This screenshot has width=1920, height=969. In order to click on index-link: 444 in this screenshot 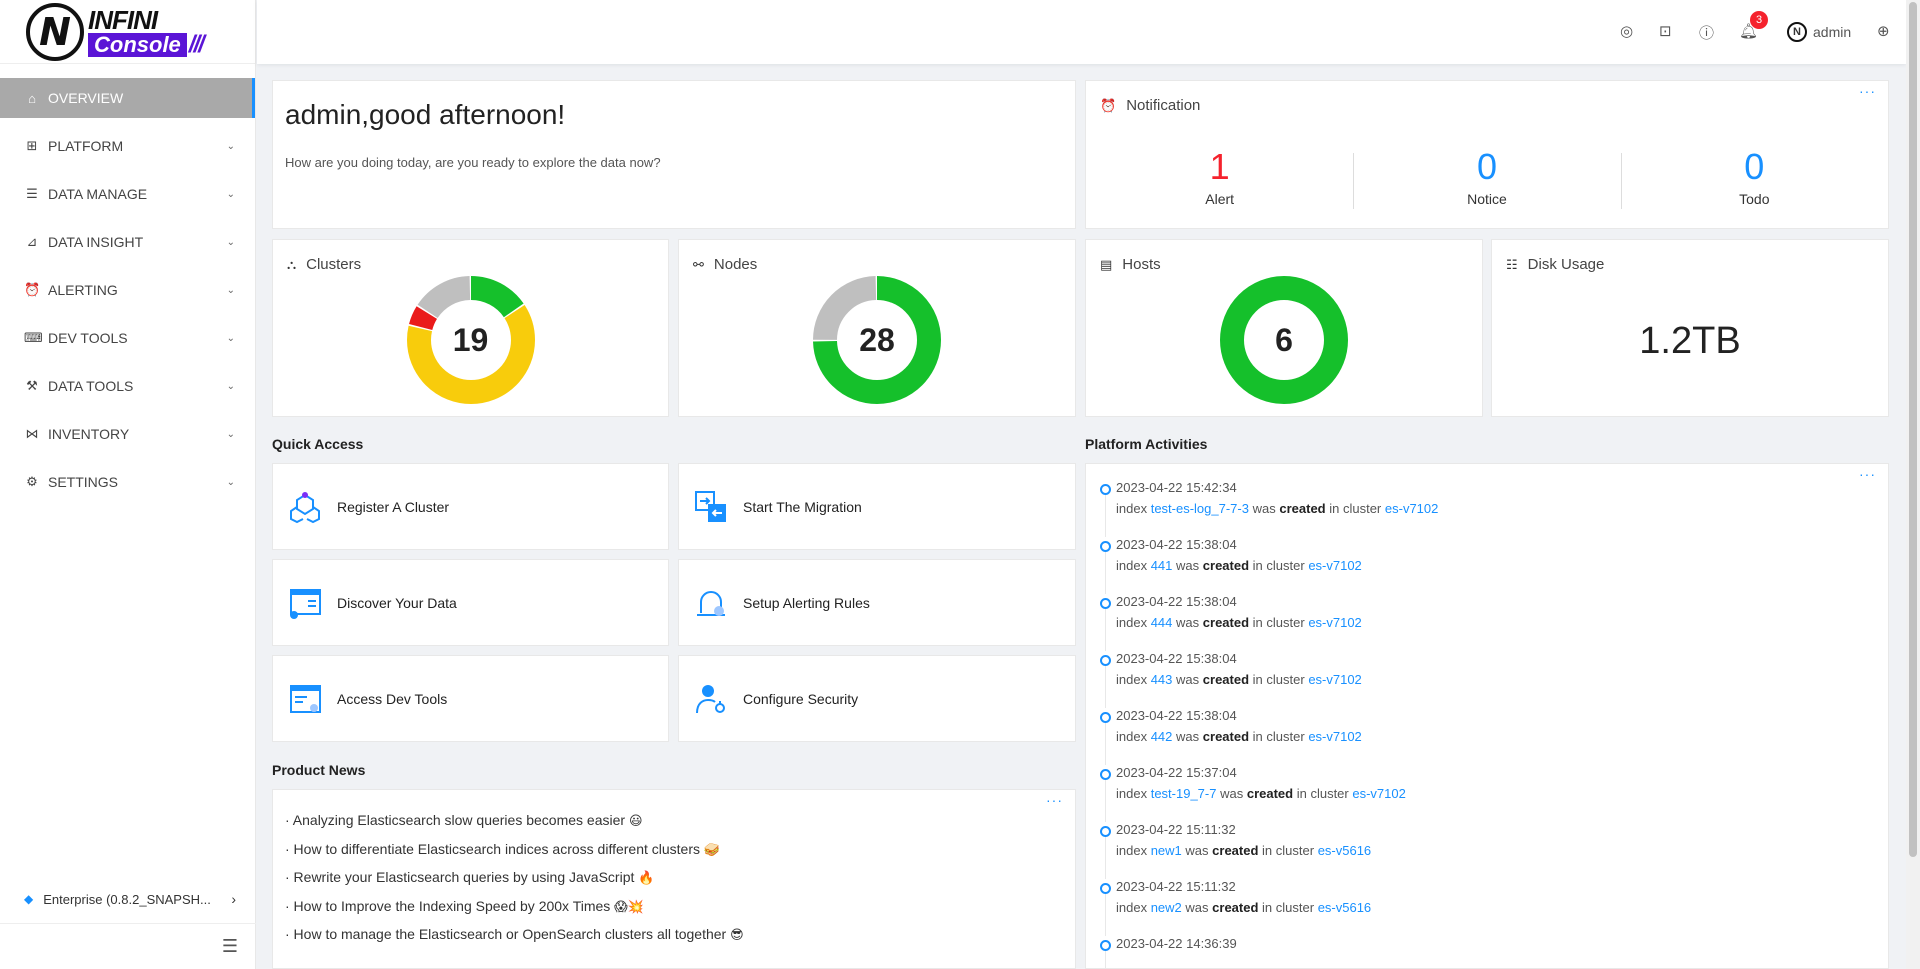, I will do `click(1162, 622)`.